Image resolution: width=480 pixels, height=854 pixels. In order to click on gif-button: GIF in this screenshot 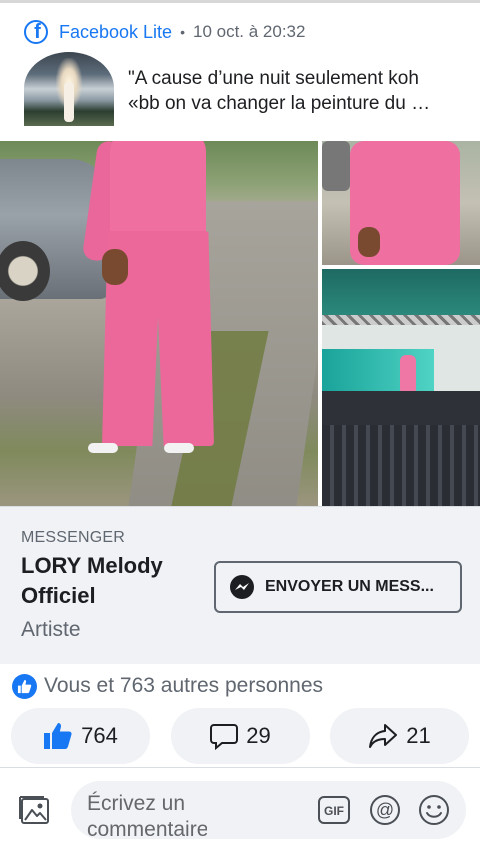, I will do `click(334, 810)`.